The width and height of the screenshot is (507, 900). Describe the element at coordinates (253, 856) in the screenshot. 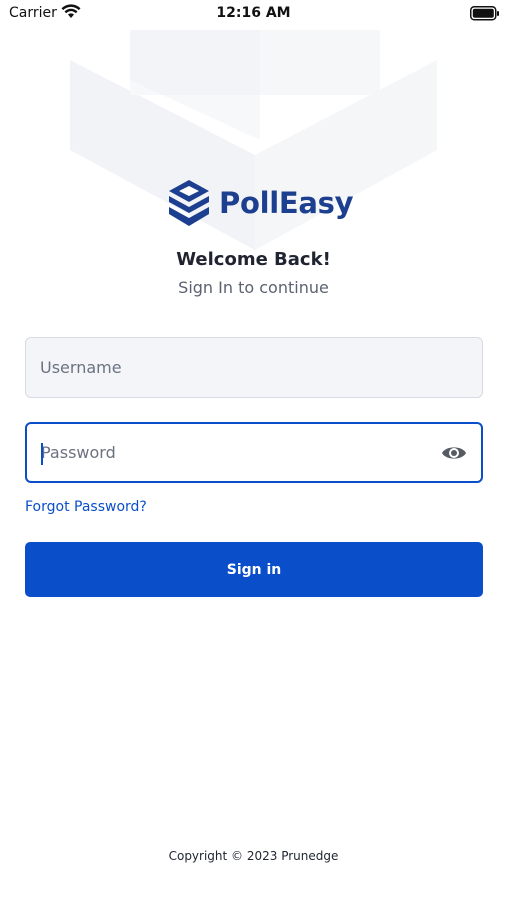

I see `copyright-text: Copyright © 2023 Prunedge` at that location.